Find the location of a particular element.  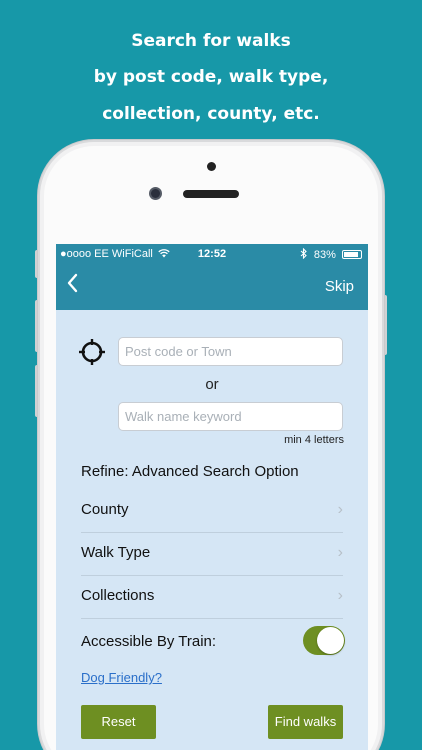

battery-icon is located at coordinates (352, 254).